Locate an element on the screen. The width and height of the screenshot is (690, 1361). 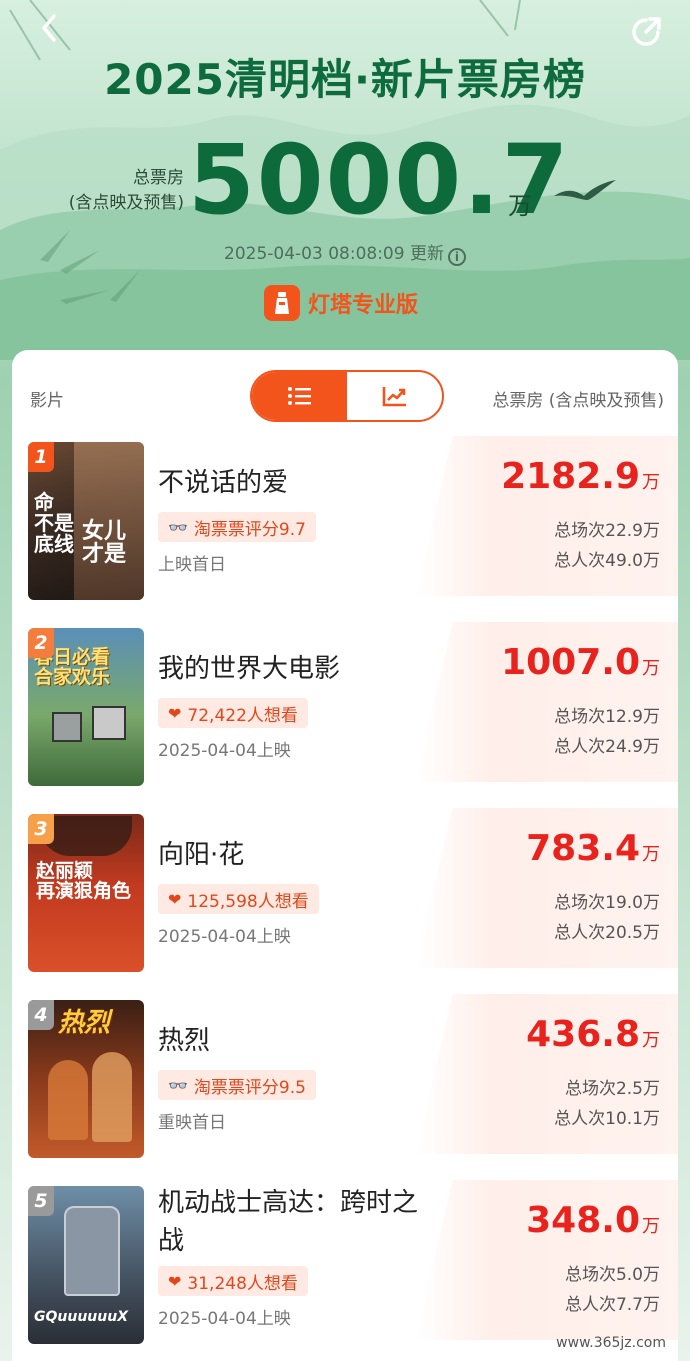
movie-poster: 命不是 底线 女儿 才是 1 is located at coordinates (86, 521).